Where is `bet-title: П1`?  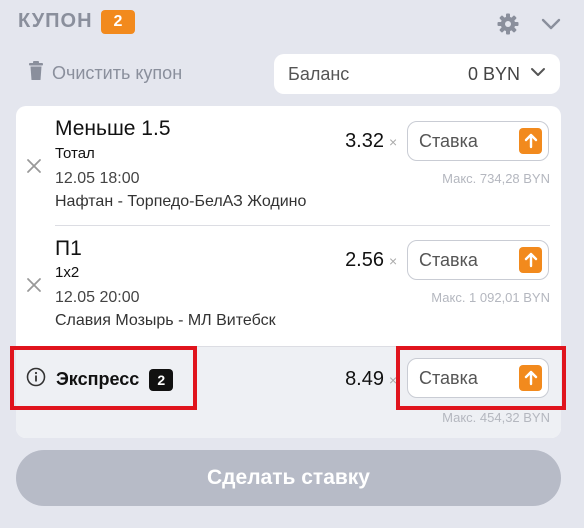
bet-title: П1 is located at coordinates (68, 248).